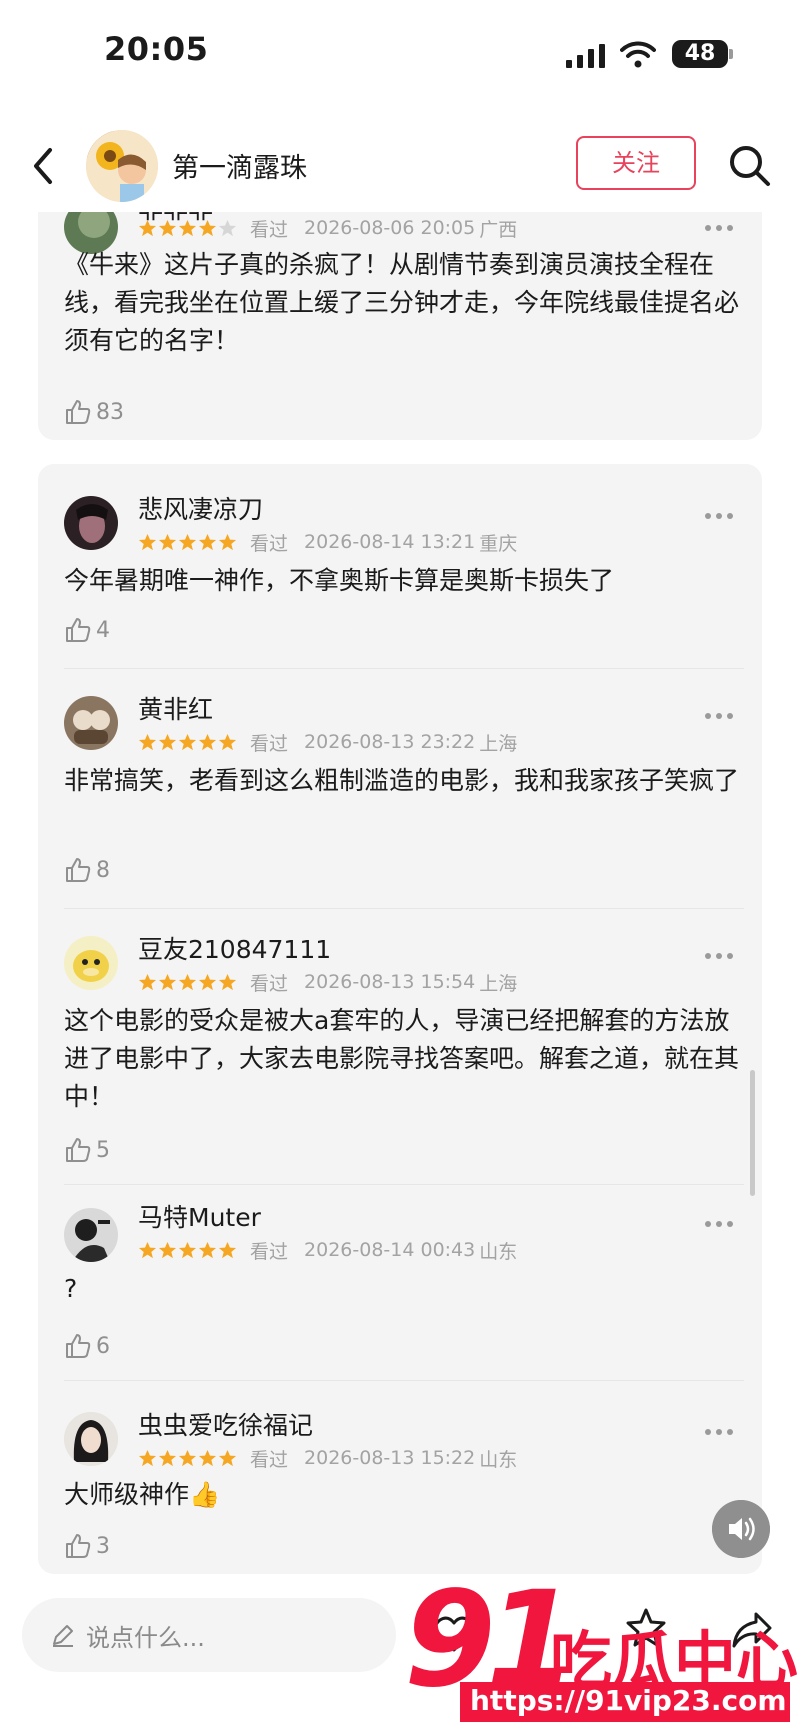 The image size is (800, 1736). I want to click on like-button: 4, so click(87, 630).